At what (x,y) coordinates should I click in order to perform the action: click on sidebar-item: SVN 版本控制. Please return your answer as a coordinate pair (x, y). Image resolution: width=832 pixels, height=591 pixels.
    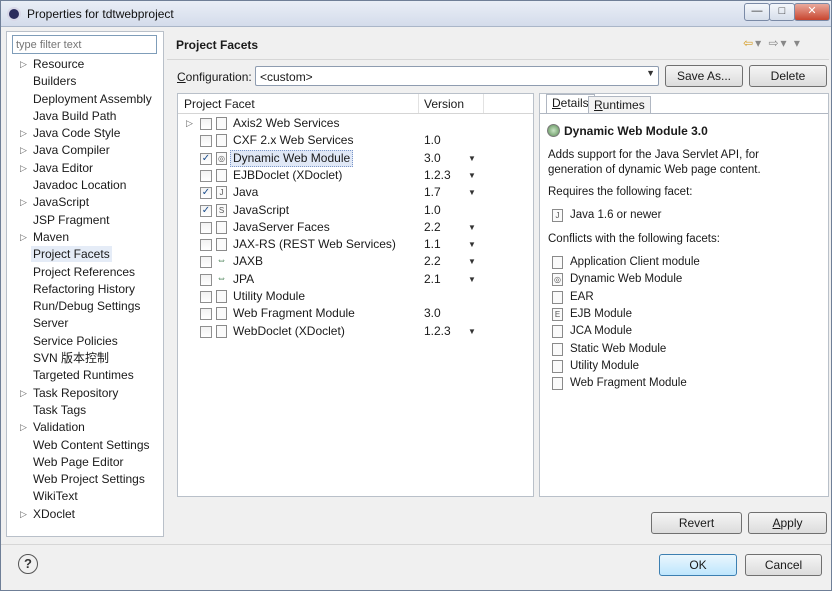
    Looking at the image, I should click on (85, 358).